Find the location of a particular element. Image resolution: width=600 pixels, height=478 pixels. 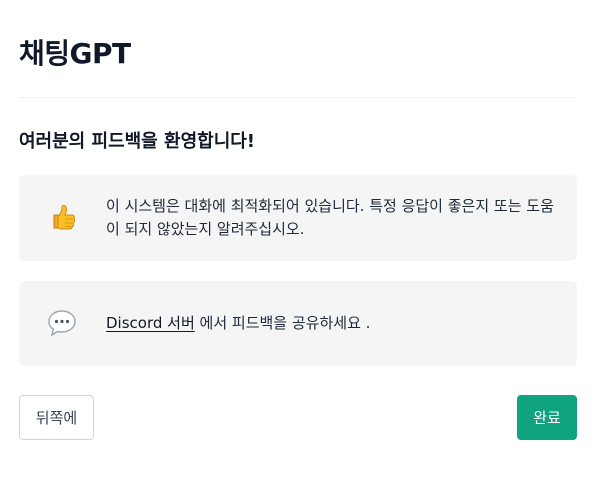

discord-card-suffix: 에서 피드백을 공유하세요 . is located at coordinates (282, 323).